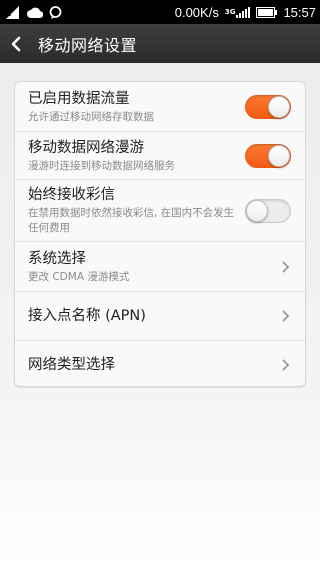  Describe the element at coordinates (160, 316) in the screenshot. I see `settings-row-apn: 接入点名称 (APN)` at that location.